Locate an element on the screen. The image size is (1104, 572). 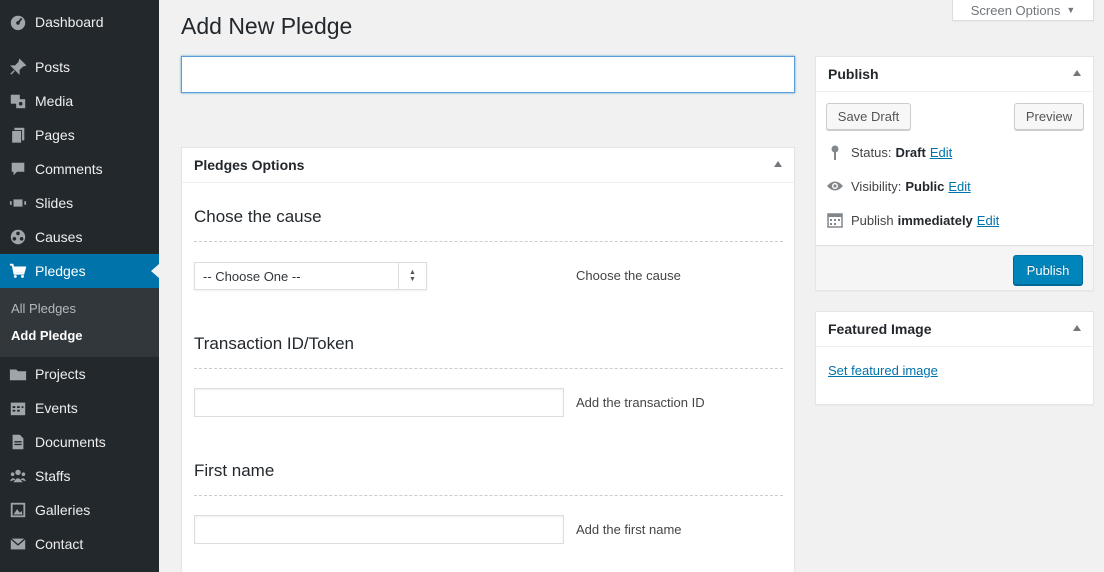
transaction-id-input is located at coordinates (379, 402).